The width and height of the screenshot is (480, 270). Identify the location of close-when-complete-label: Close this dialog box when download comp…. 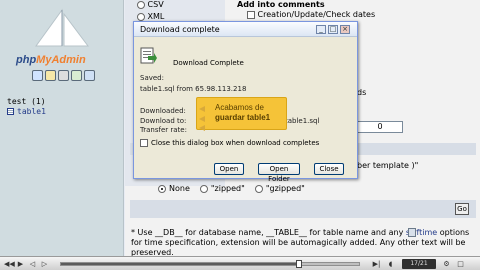
(235, 143).